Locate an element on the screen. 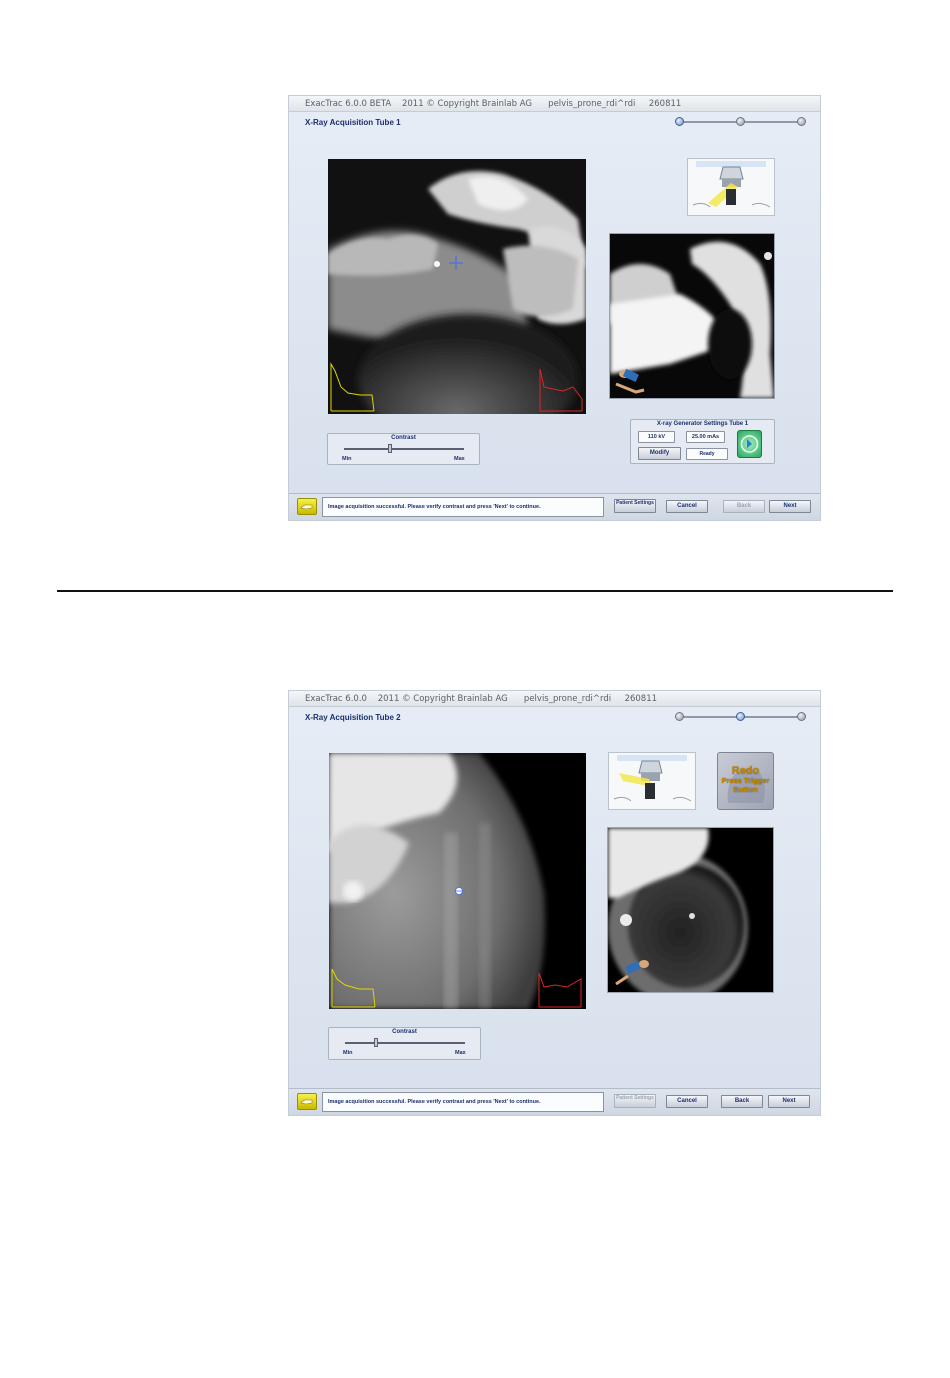 Image resolution: width=950 pixels, height=1378 pixels. generator-ready-icon is located at coordinates (749, 444).